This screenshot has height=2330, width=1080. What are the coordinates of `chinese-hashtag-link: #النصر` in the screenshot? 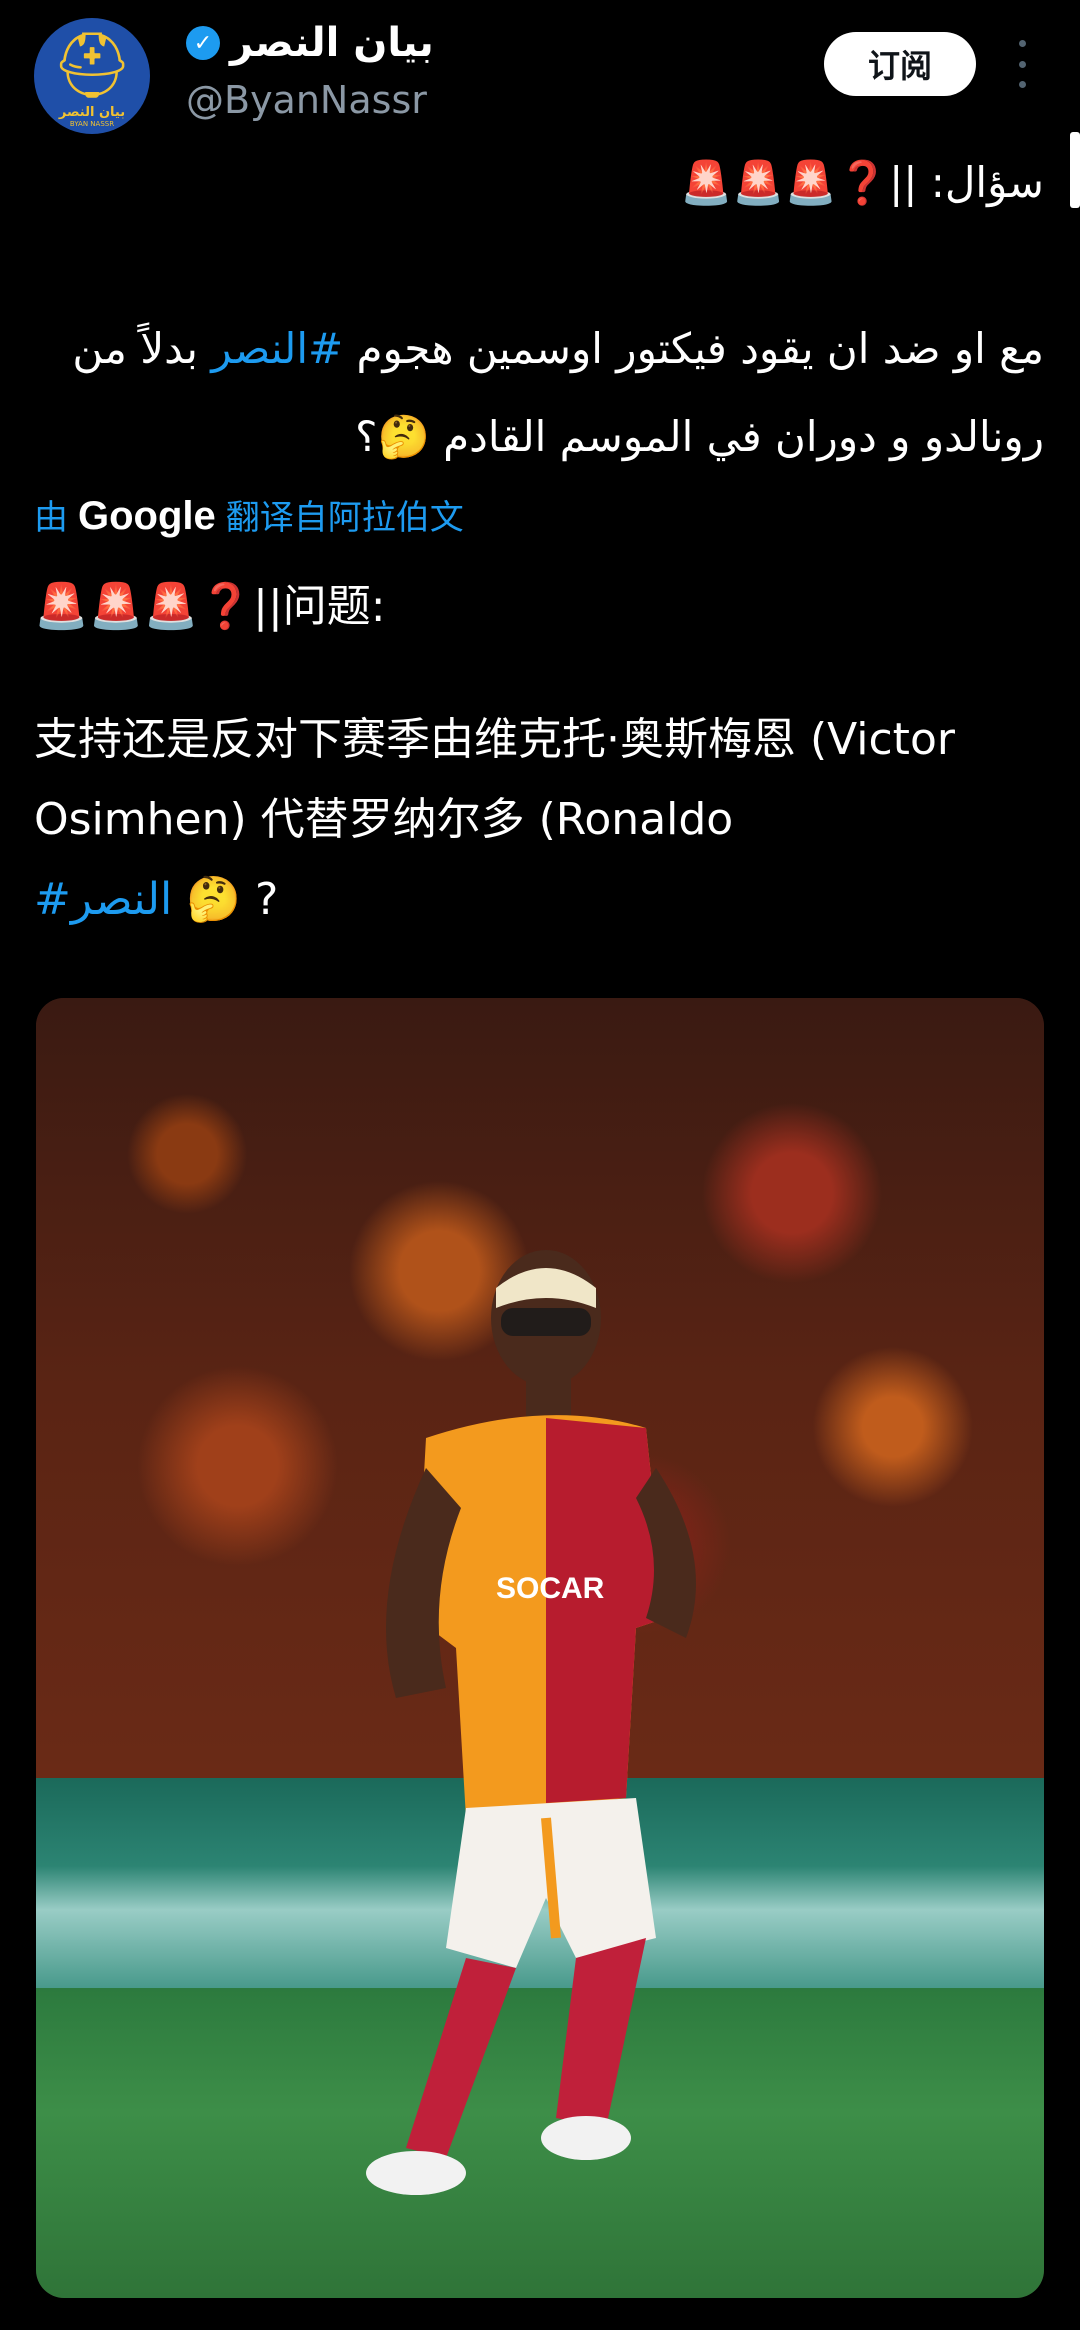 It's located at (103, 899).